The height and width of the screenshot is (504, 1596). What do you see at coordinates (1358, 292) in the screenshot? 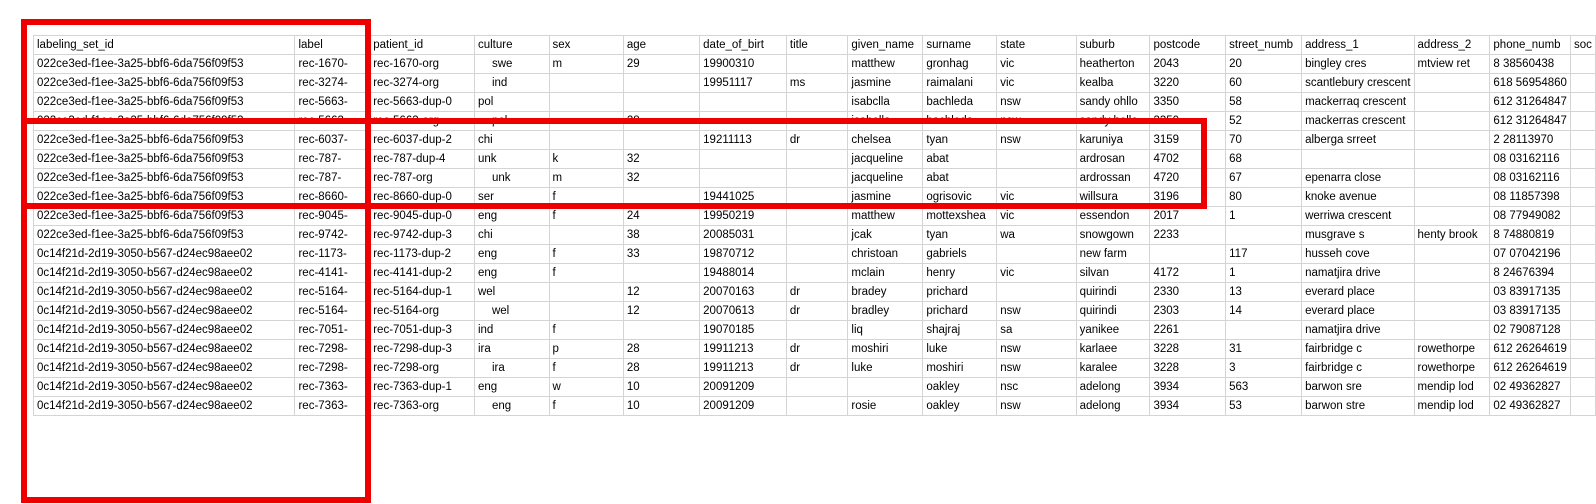
I see `cell-address-1: everard place` at bounding box center [1358, 292].